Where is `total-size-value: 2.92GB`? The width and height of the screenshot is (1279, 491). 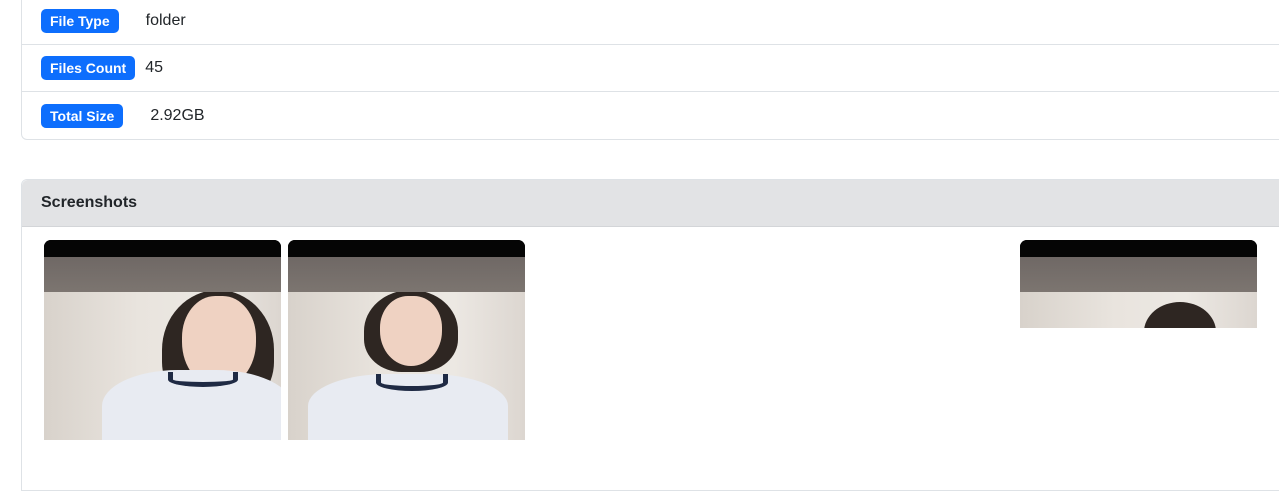 total-size-value: 2.92GB is located at coordinates (177, 115).